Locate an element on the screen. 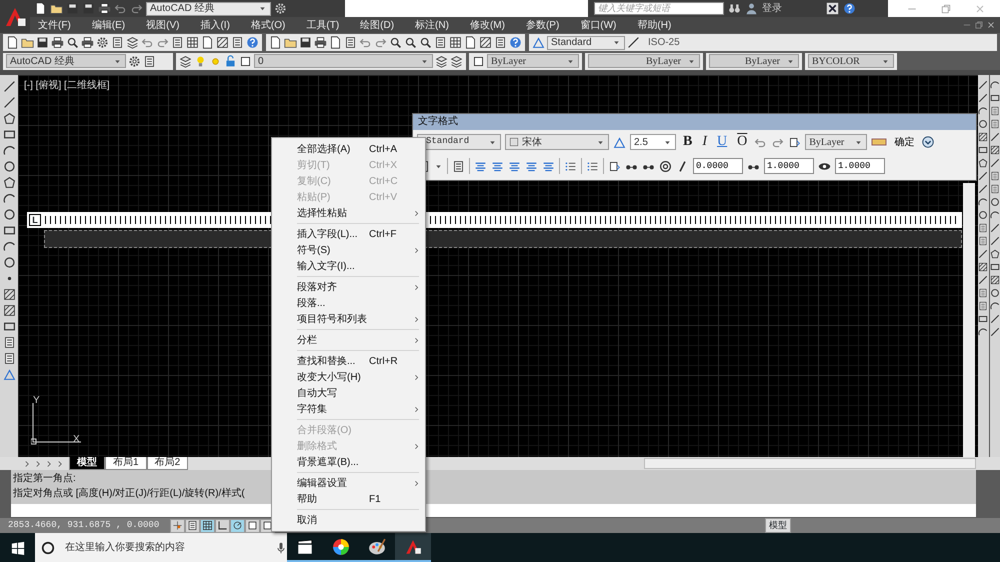  new-document-icon is located at coordinates (40, 8).